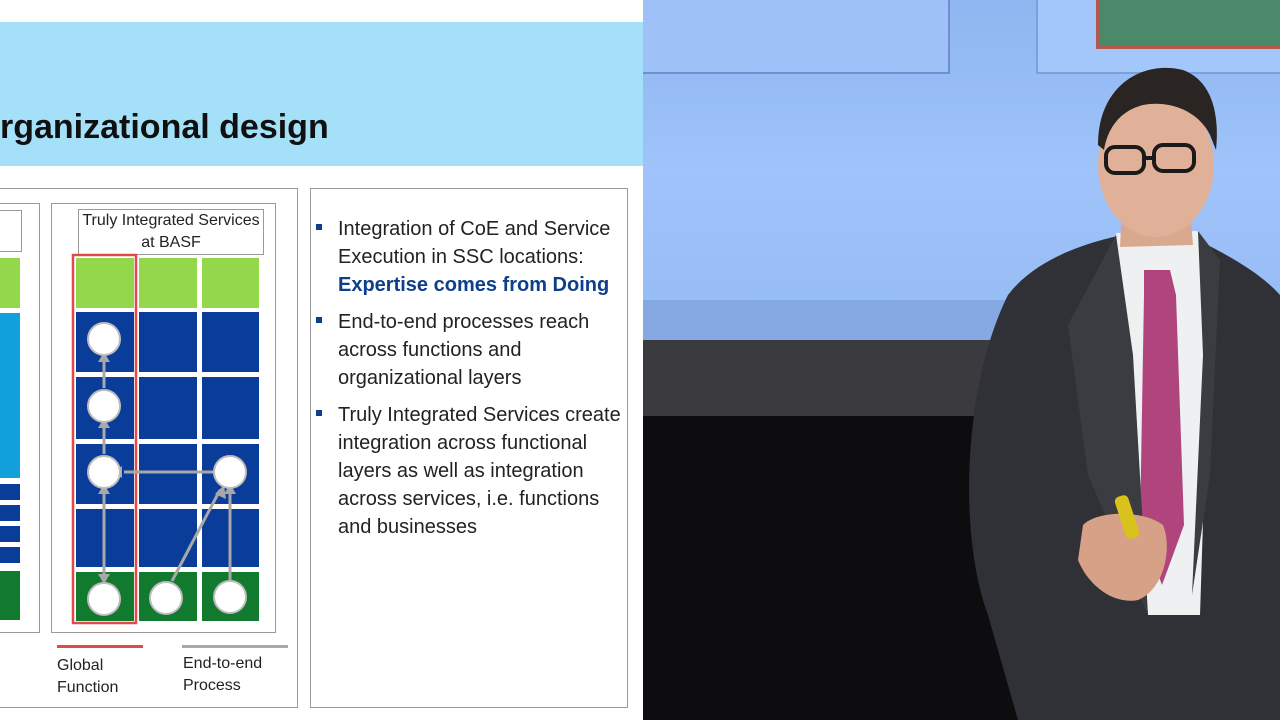  Describe the element at coordinates (796, 37) in the screenshot. I see `screen-panel` at that location.